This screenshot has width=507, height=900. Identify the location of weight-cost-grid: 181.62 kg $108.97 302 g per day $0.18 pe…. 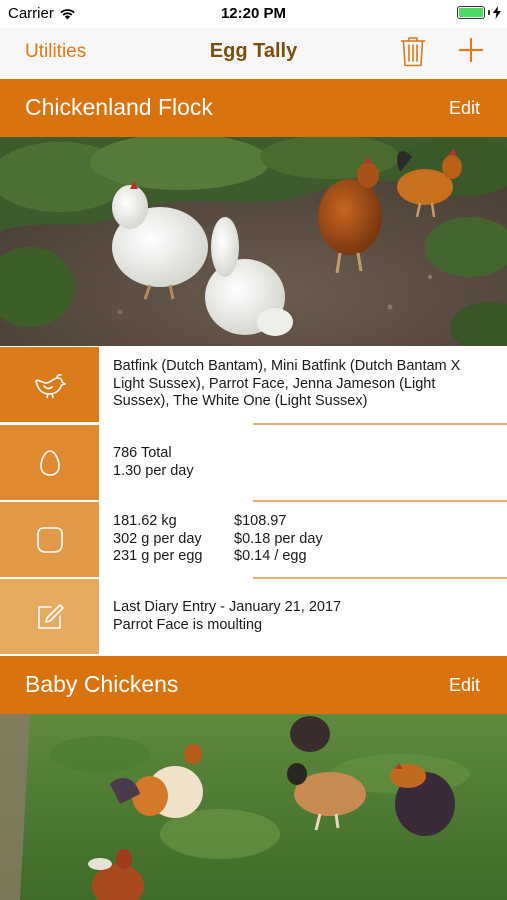
(304, 539).